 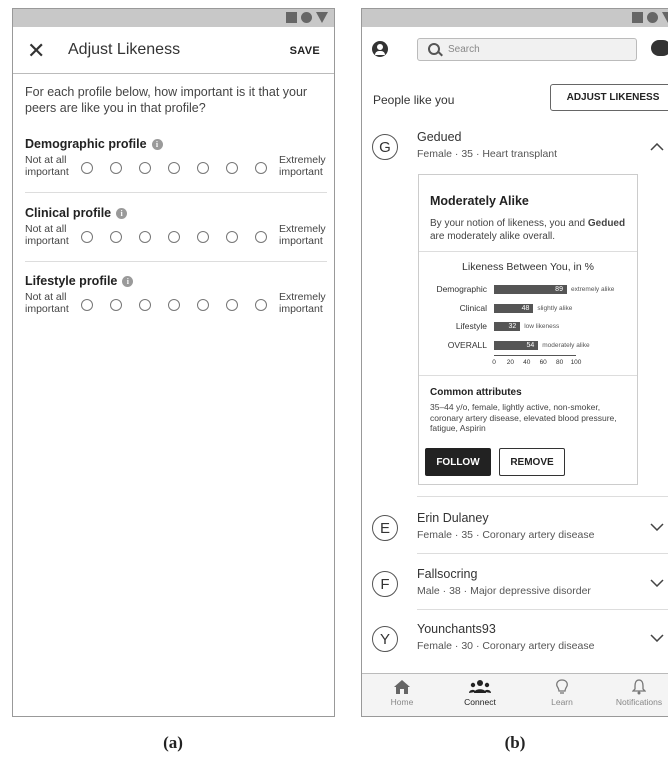 I want to click on importance-scale: Not at all important Extremely important, so click(x=176, y=305).